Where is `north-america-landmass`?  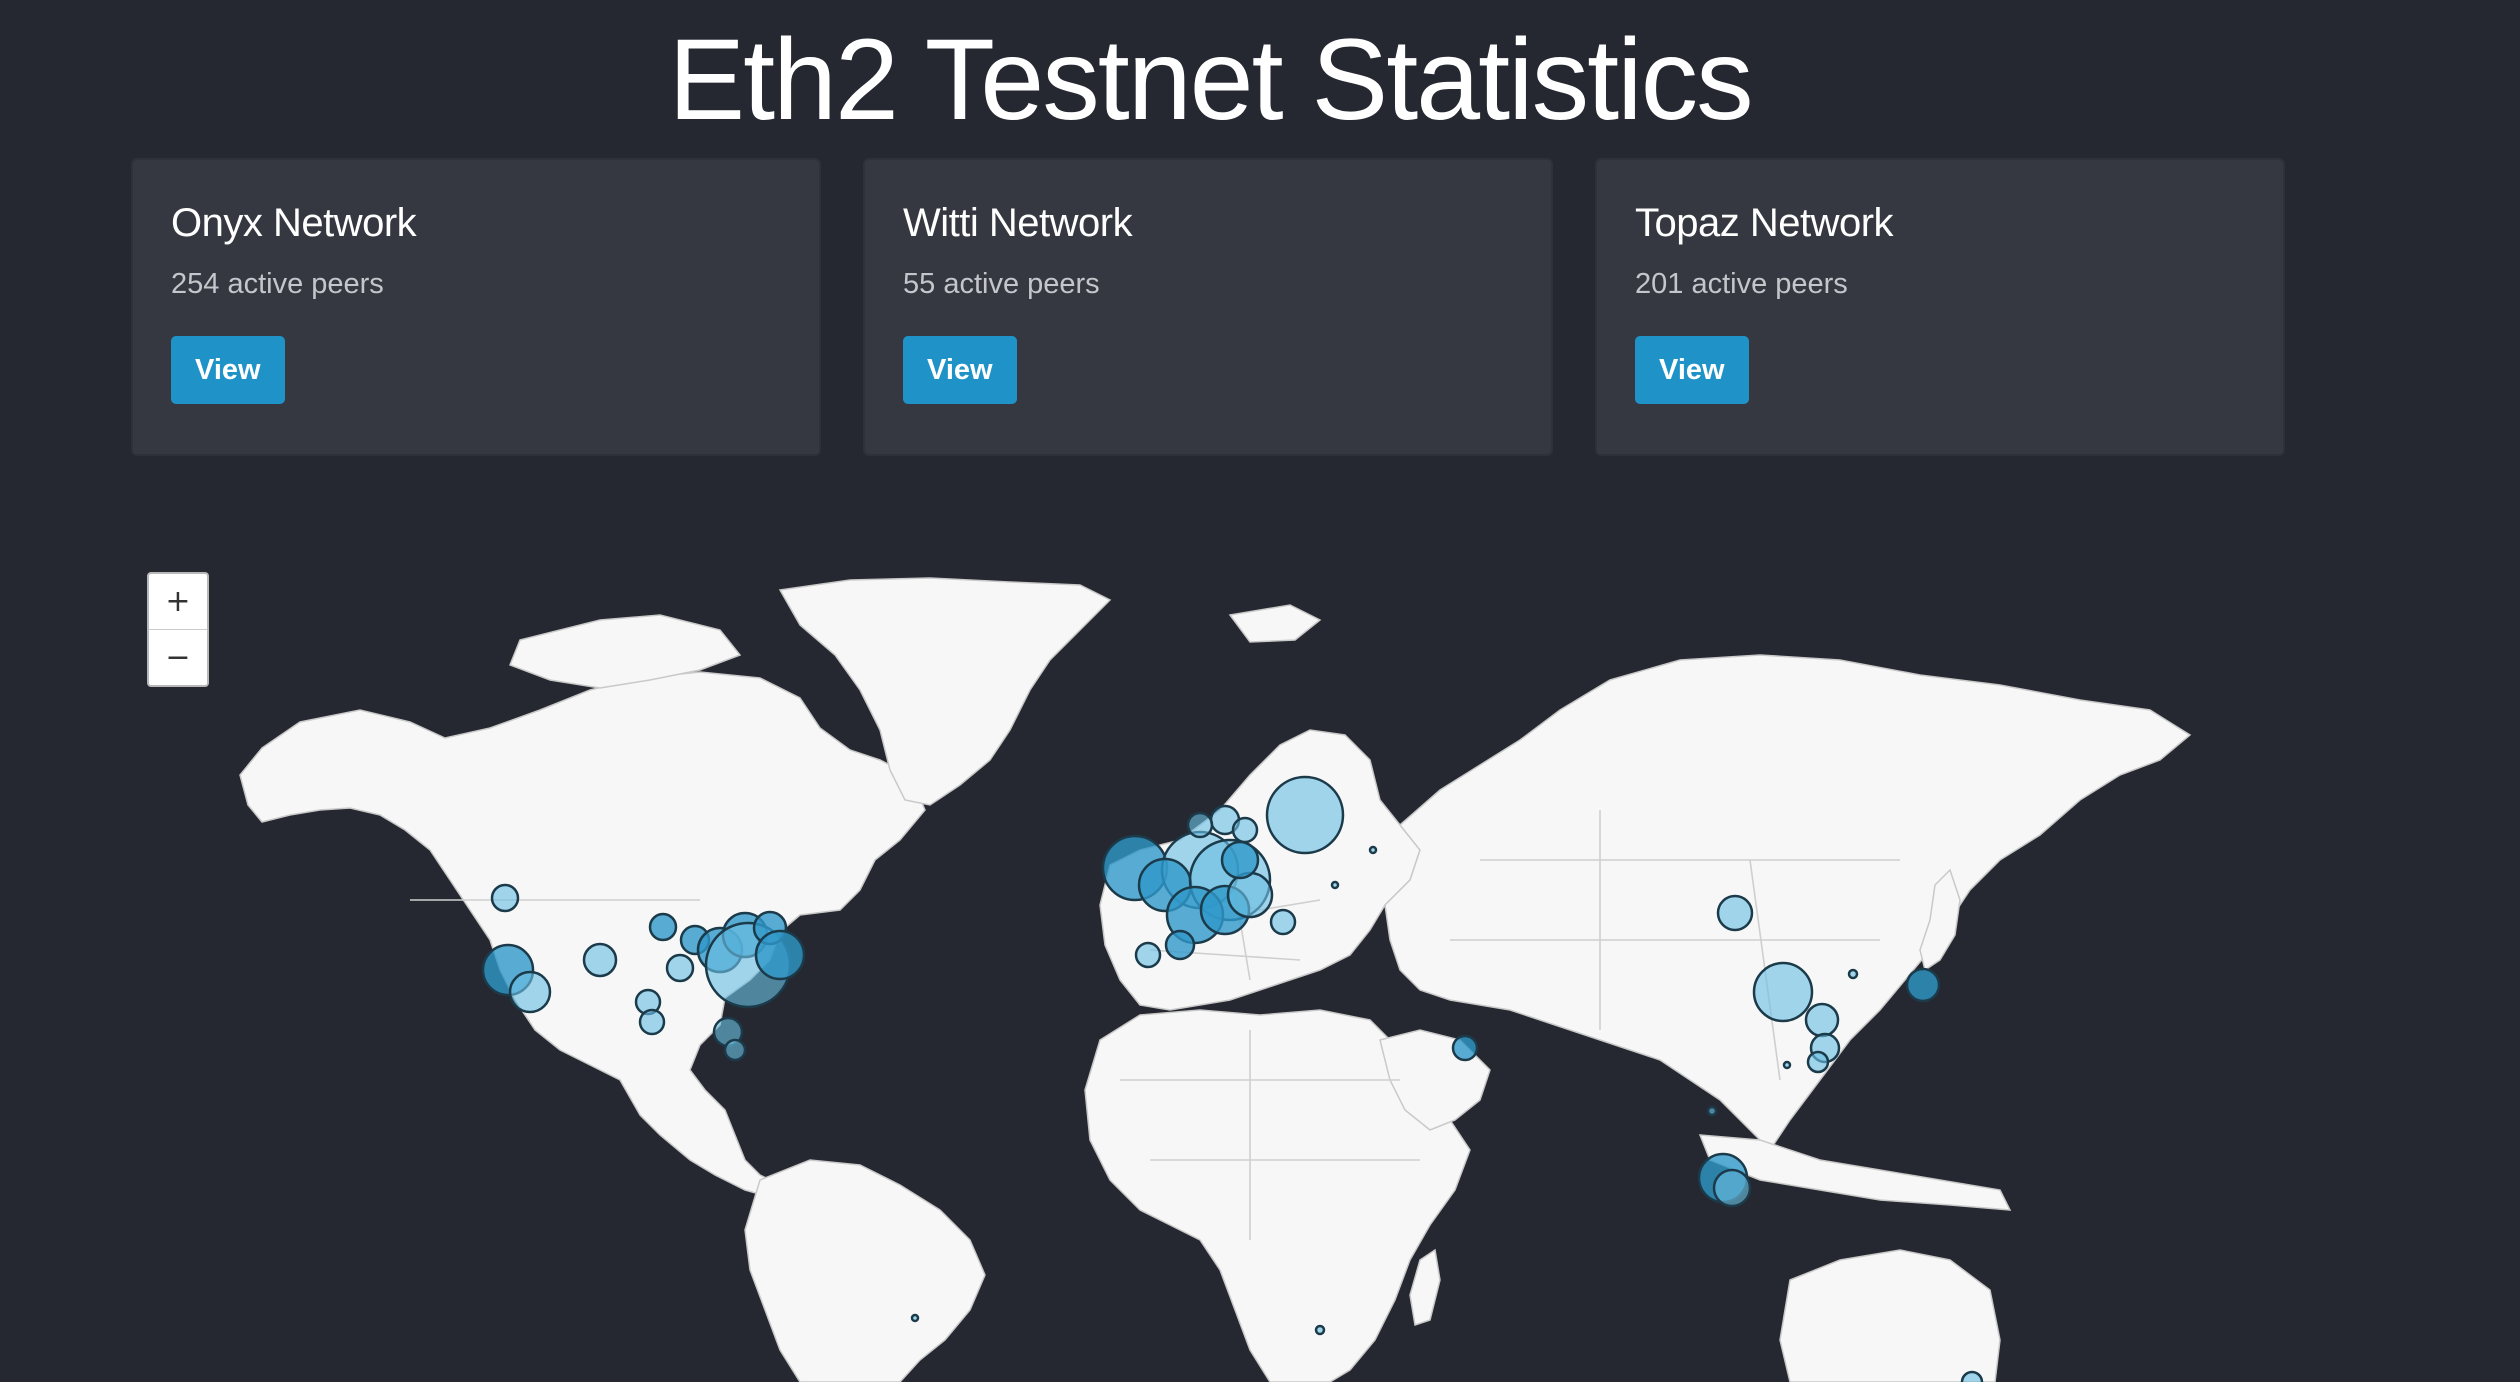 north-america-landmass is located at coordinates (582, 936).